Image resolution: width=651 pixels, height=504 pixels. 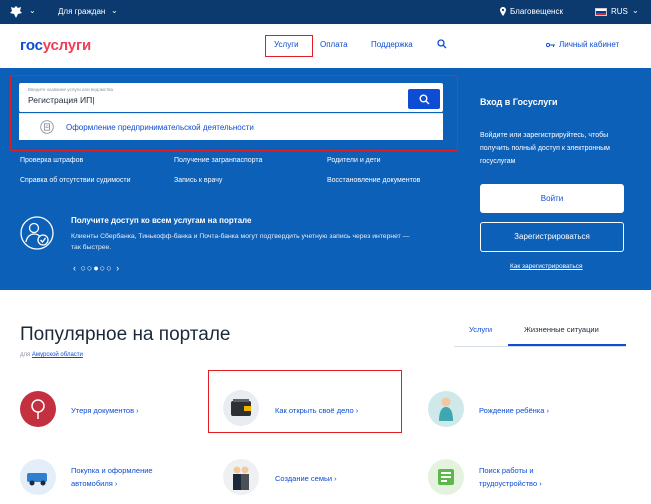 I want to click on how-register-link: Как зарегистрироваться, so click(x=546, y=266).